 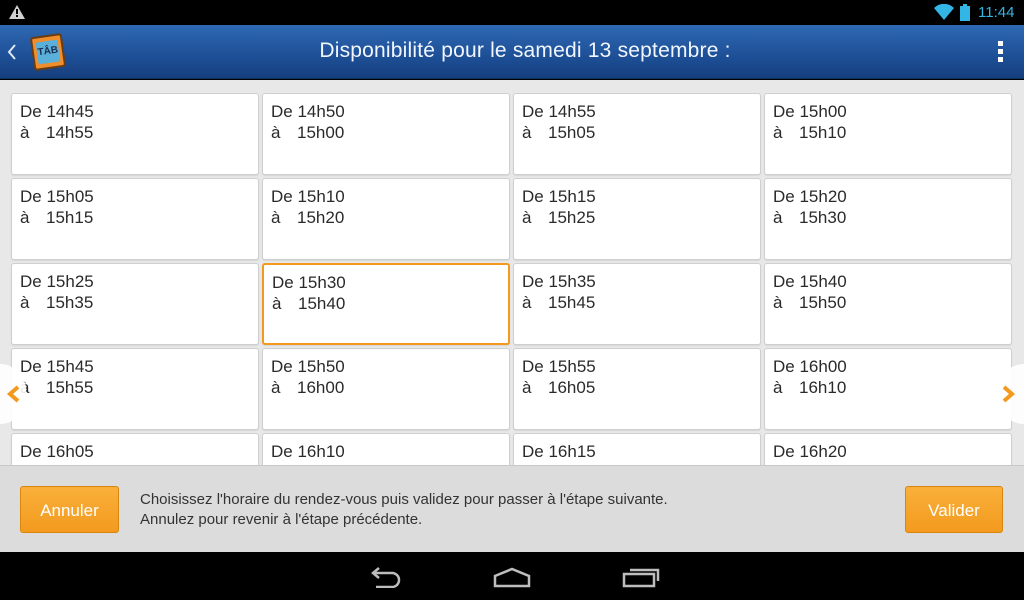 What do you see at coordinates (558, 303) in the screenshot?
I see `slot-end: à 15h45` at bounding box center [558, 303].